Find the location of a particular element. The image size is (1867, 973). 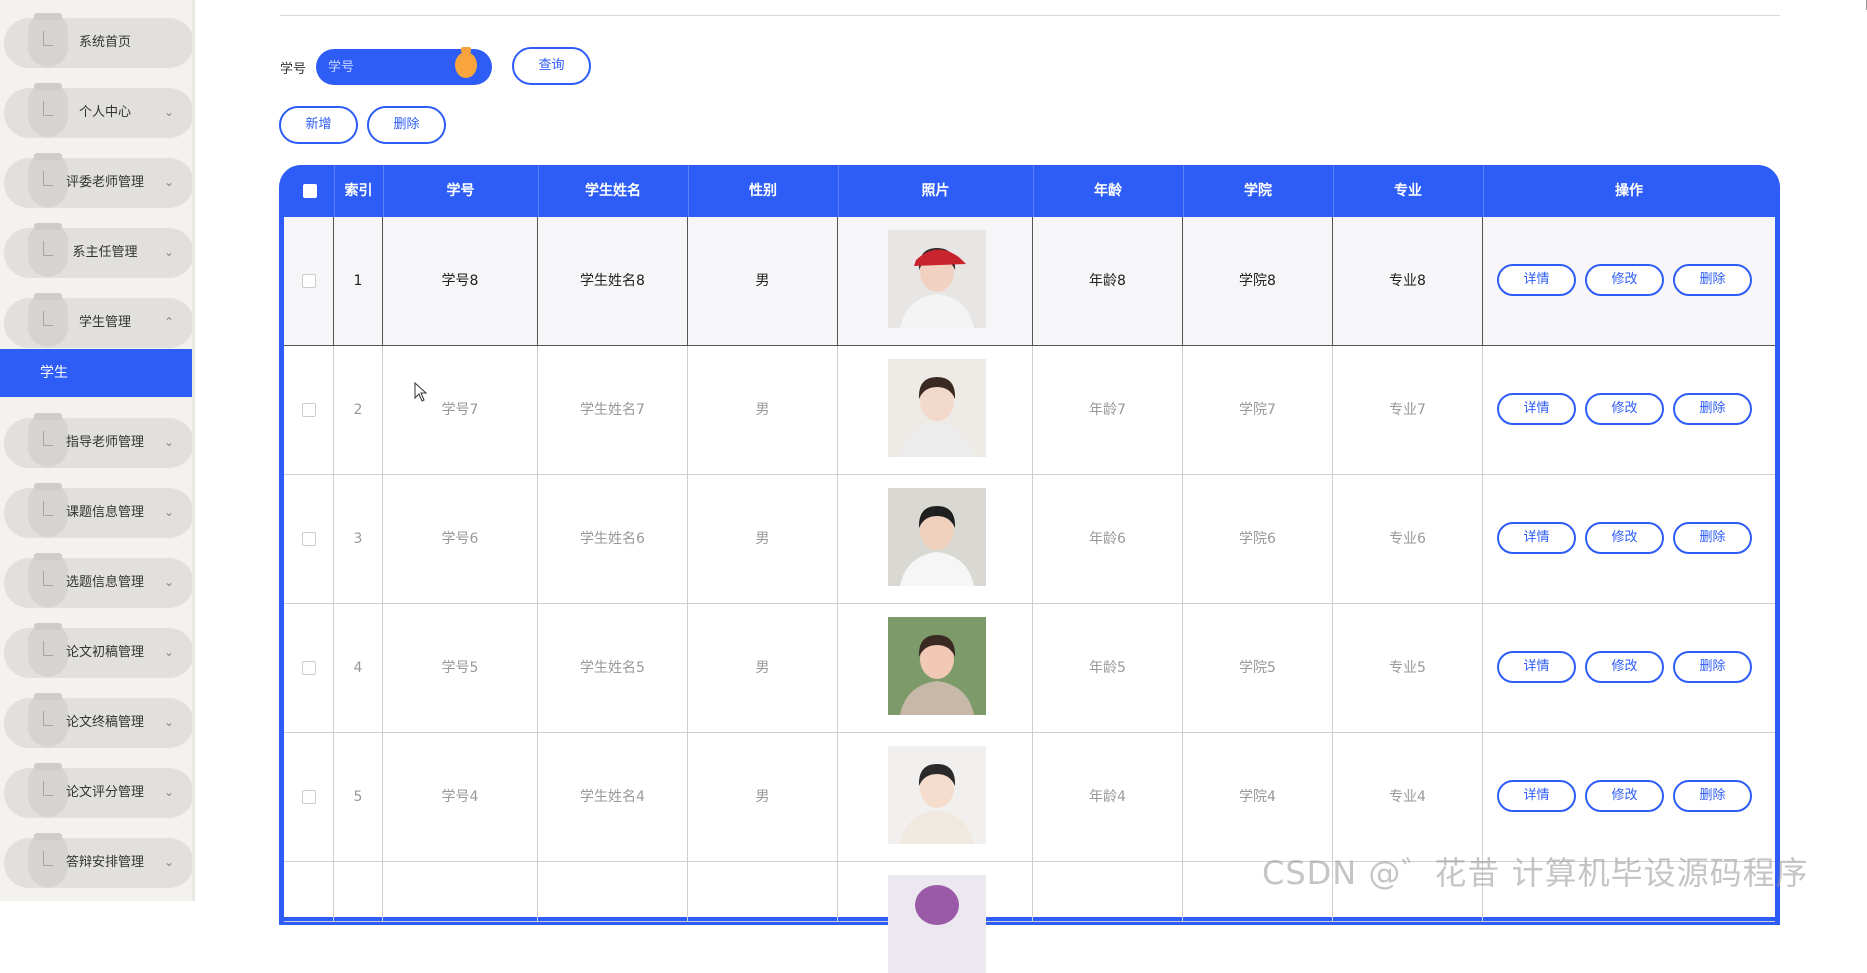

batch-delete-button: 删除 is located at coordinates (406, 125).